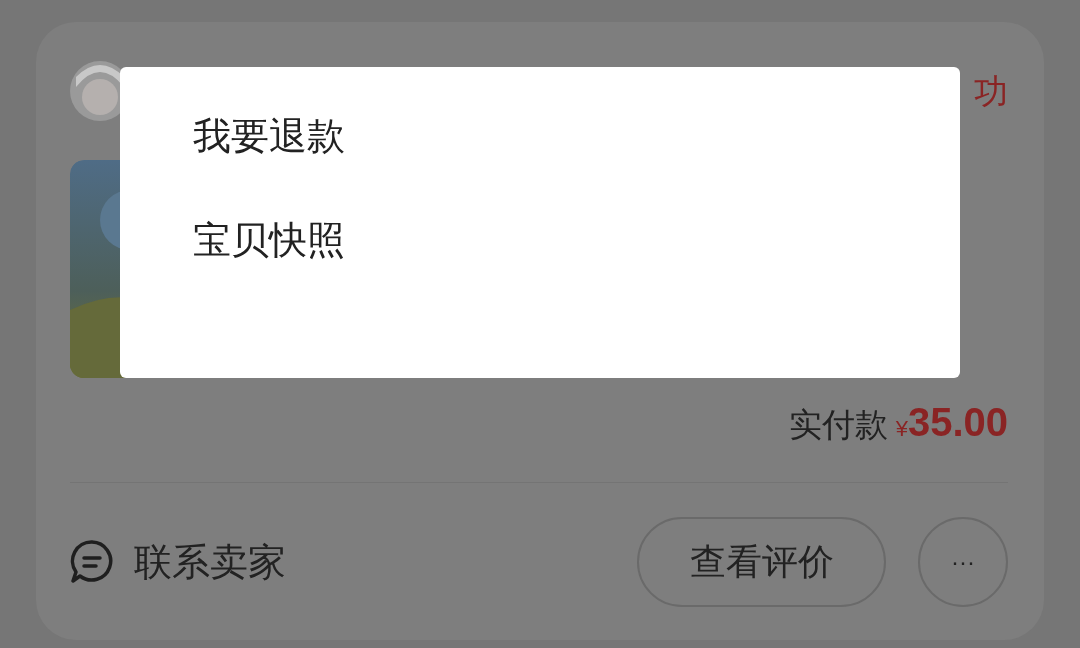 This screenshot has width=1080, height=648. I want to click on order-status: 功, so click(991, 91).